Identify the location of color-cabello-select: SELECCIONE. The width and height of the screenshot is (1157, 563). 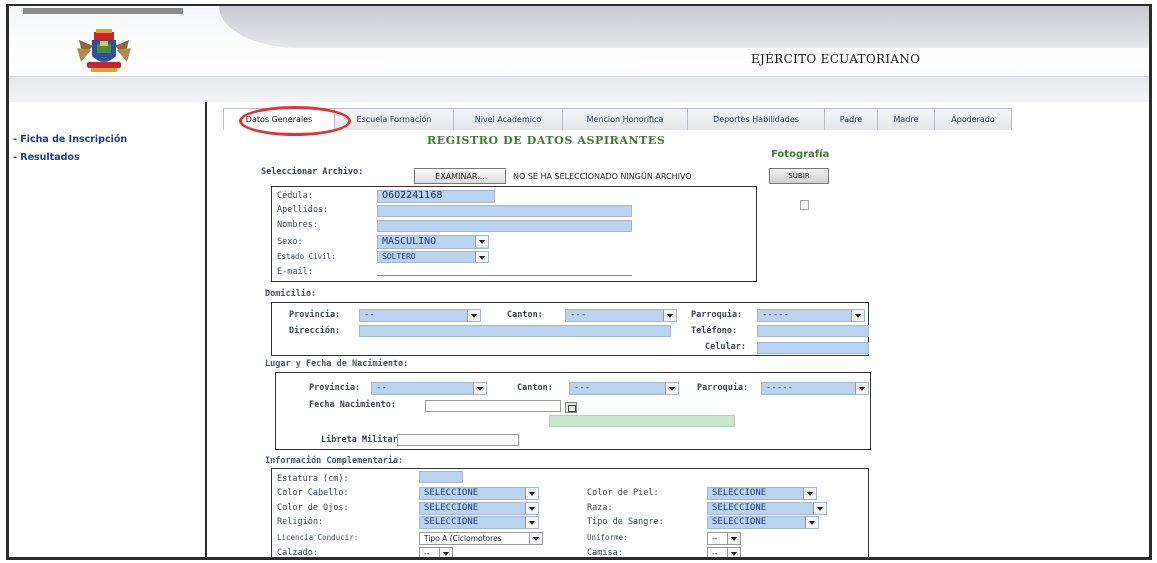
(479, 493).